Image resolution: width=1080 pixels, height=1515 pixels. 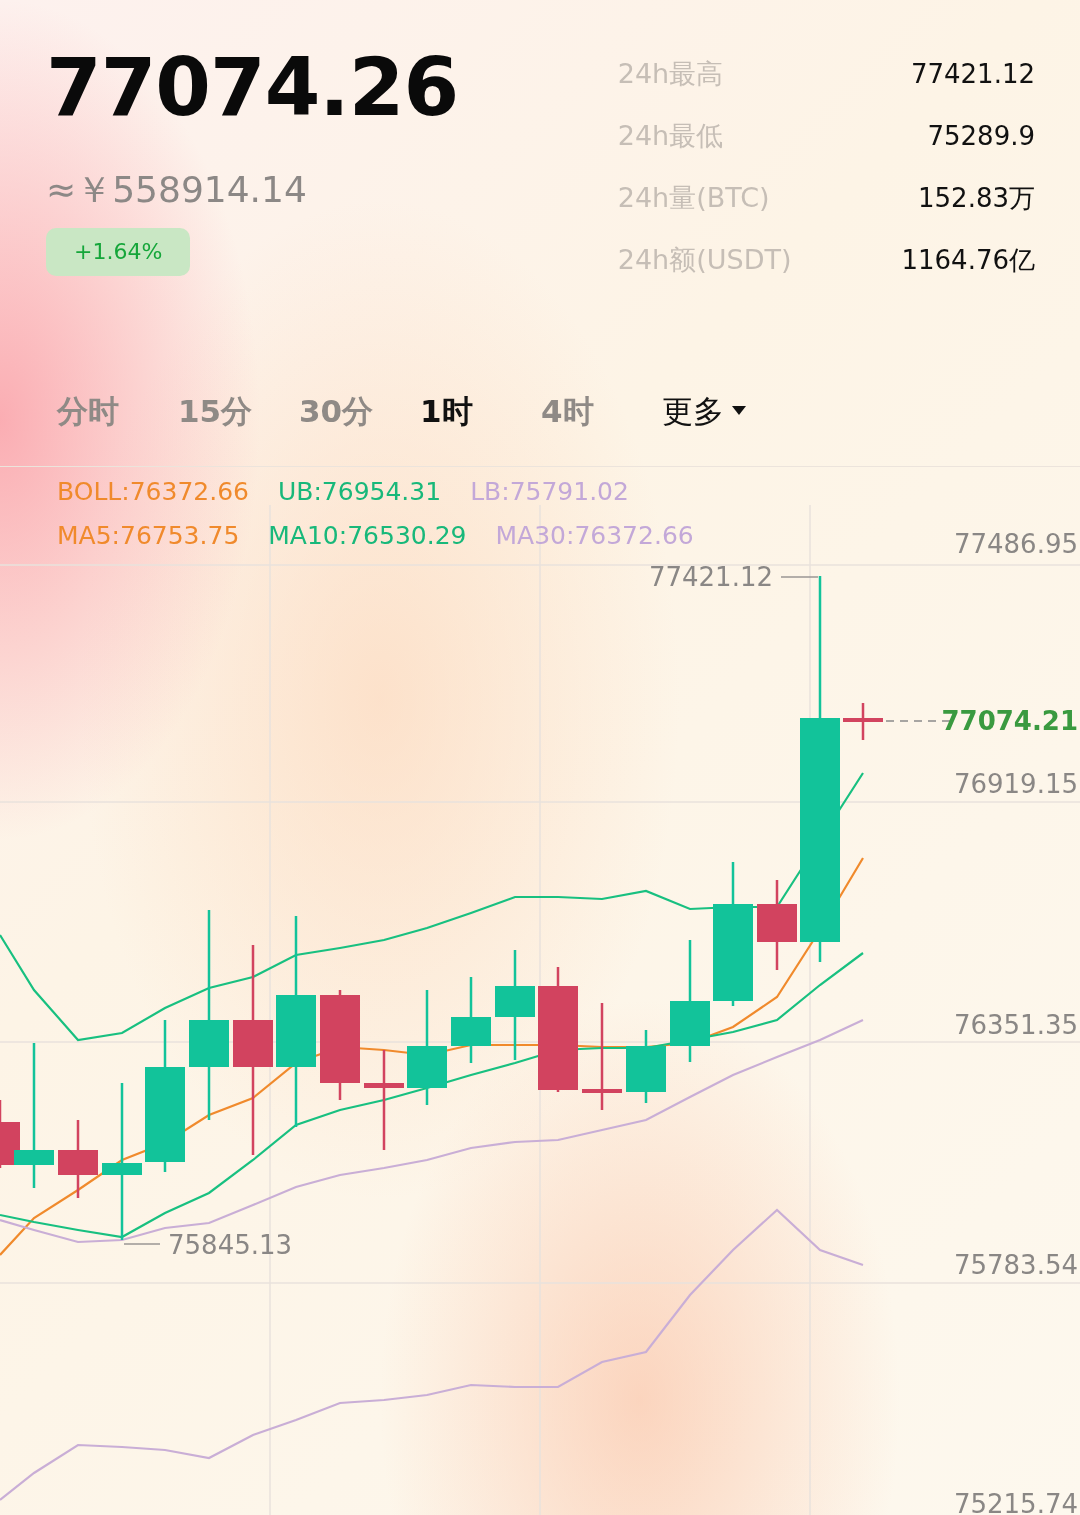 I want to click on low-price-label: 75845.13, so click(x=230, y=1245).